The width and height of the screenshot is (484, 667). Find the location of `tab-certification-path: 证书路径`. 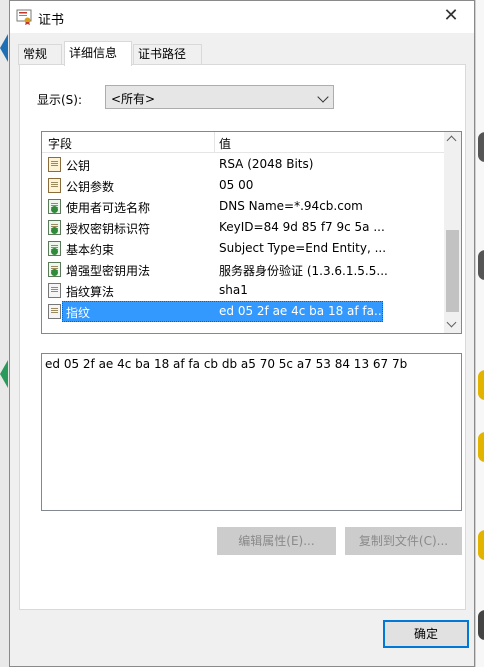

tab-certification-path: 证书路径 is located at coordinates (167, 54).